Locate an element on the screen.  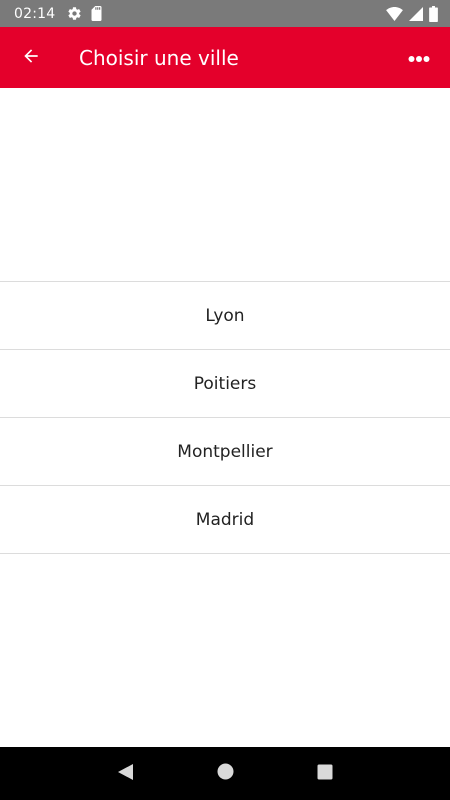
city-item-lyon: Lyon is located at coordinates (225, 316).